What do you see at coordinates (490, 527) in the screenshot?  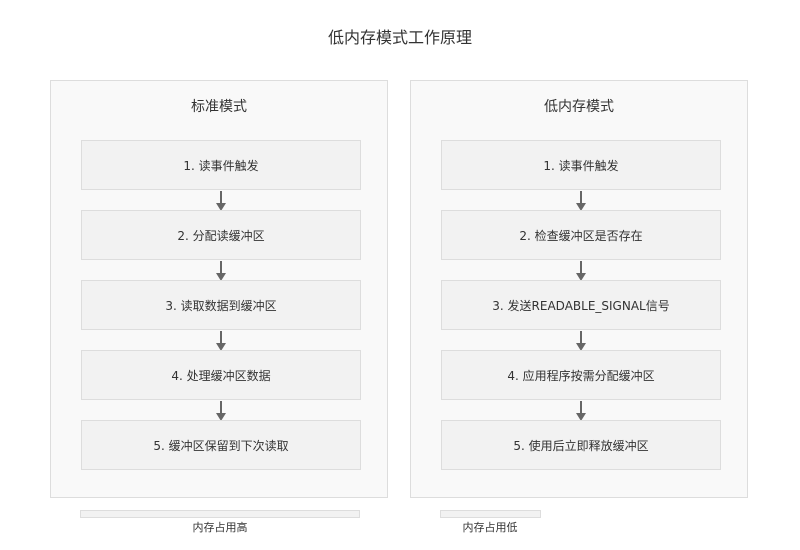 I see `memory-usage-label-low: 内存占用低` at bounding box center [490, 527].